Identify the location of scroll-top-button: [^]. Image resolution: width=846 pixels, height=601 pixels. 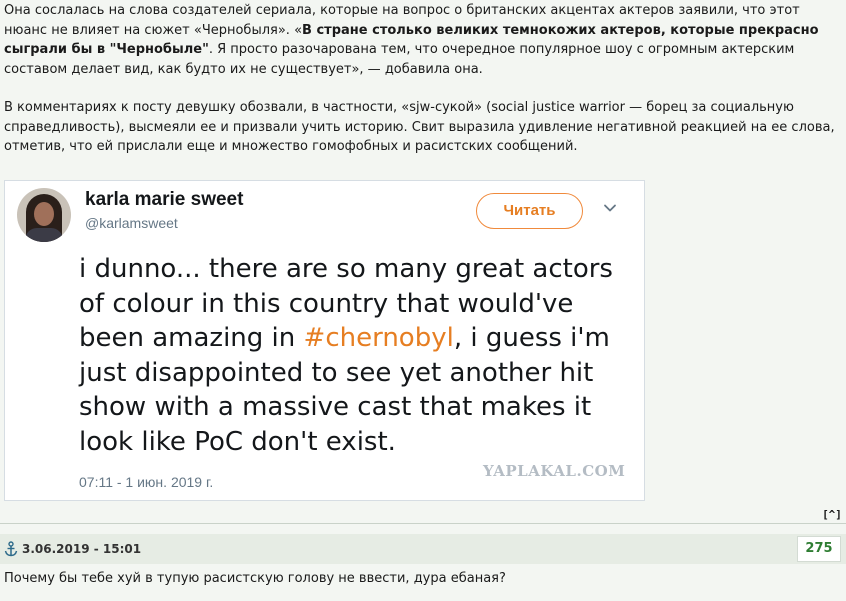
(832, 515).